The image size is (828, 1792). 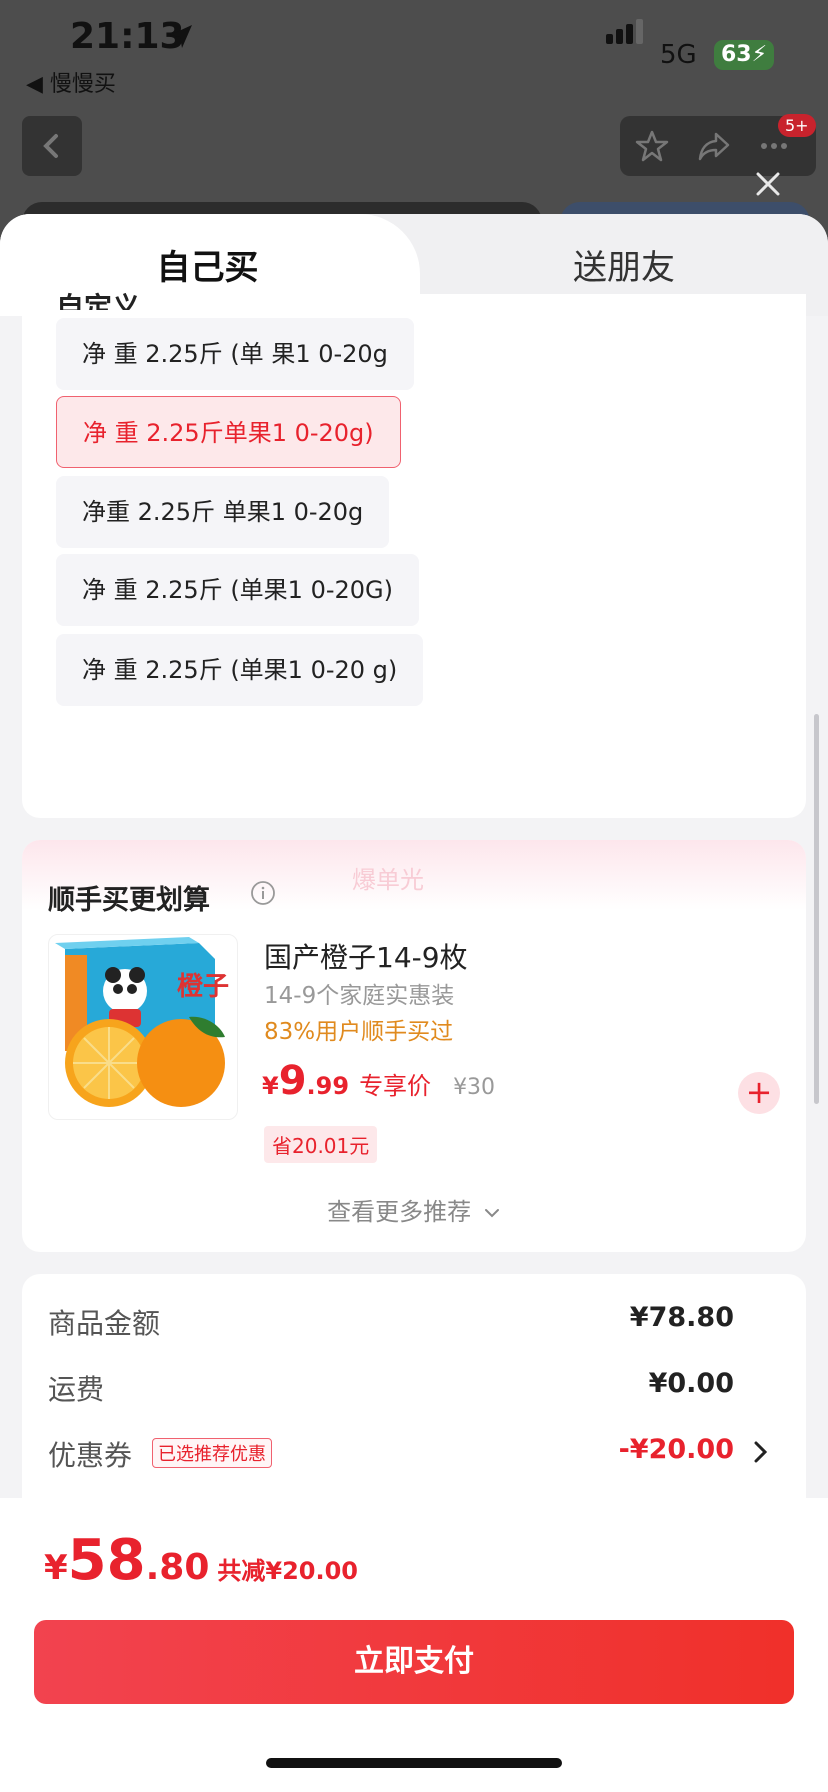 I want to click on tab-label: 自己买, so click(x=207, y=268).